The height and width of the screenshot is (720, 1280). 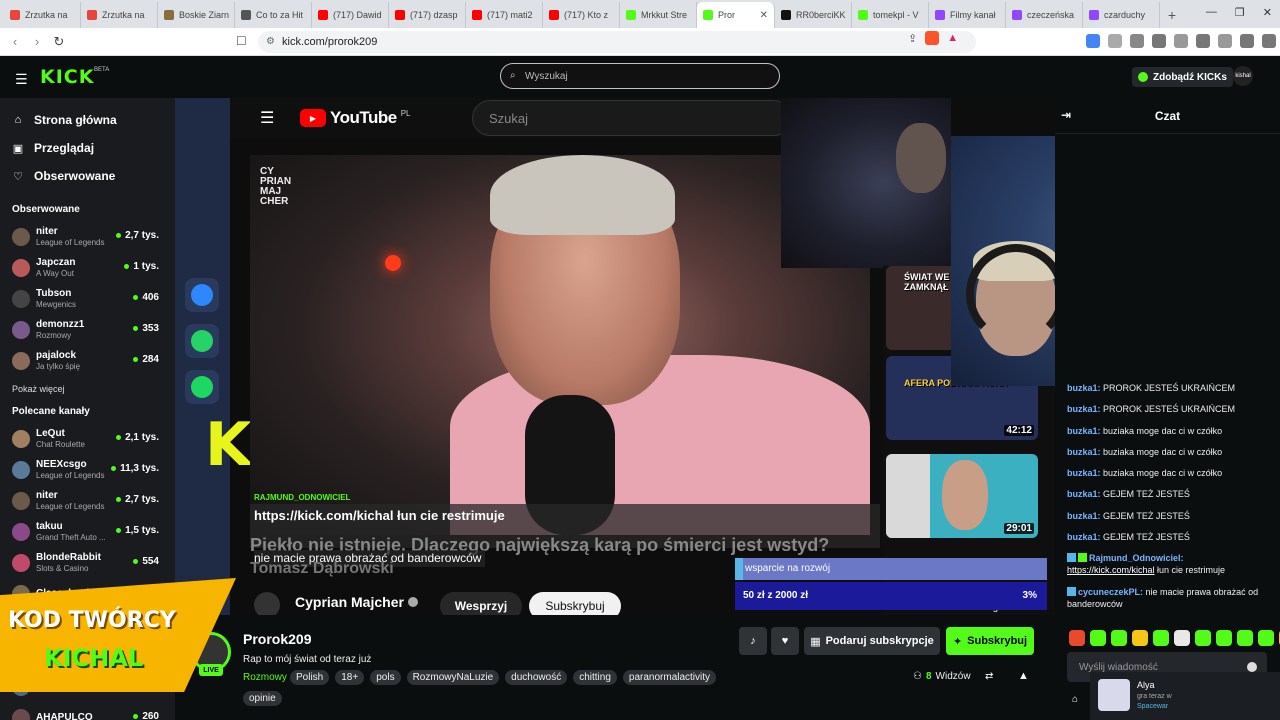 What do you see at coordinates (87, 120) in the screenshot?
I see `sidebar-nav-item: ⌂ Strona główna` at bounding box center [87, 120].